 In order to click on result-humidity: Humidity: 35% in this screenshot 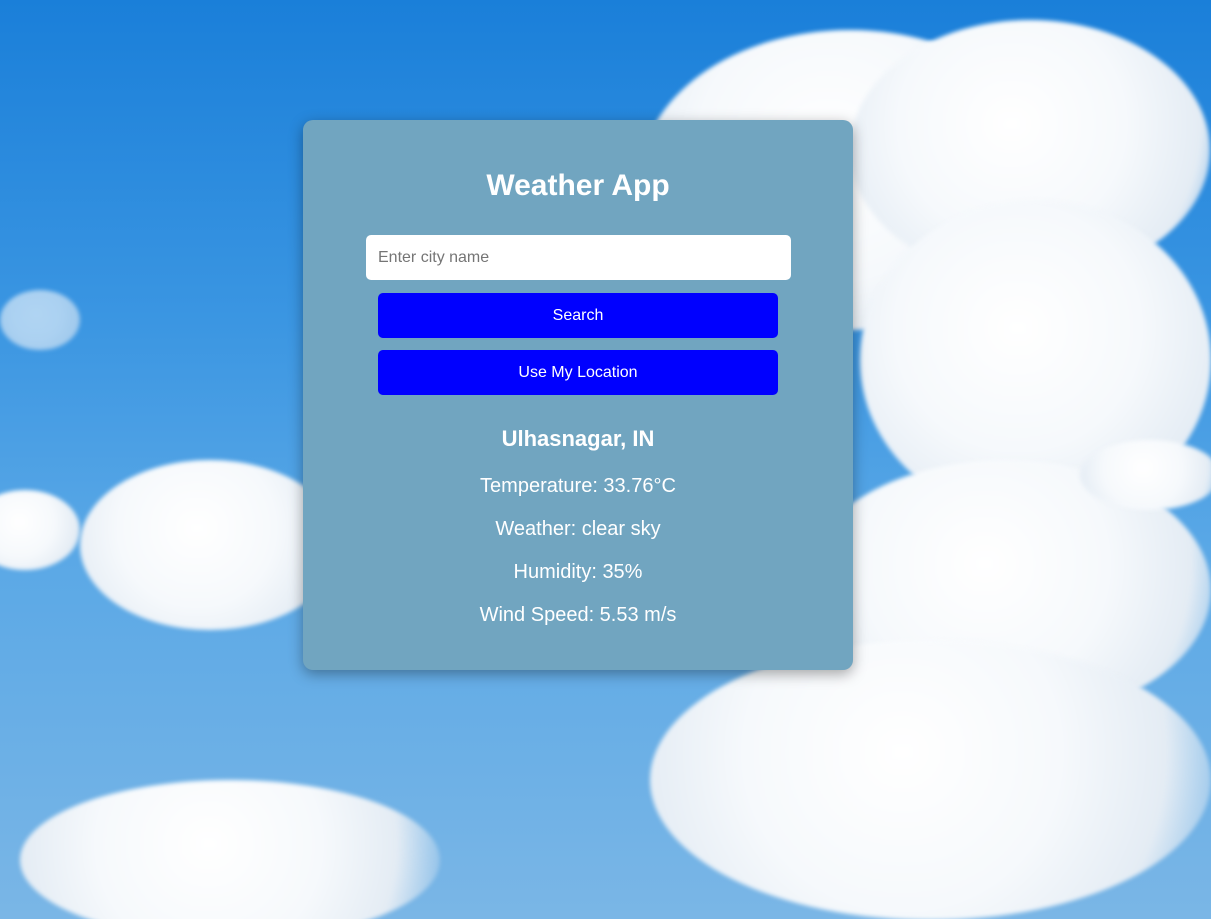, I will do `click(578, 572)`.